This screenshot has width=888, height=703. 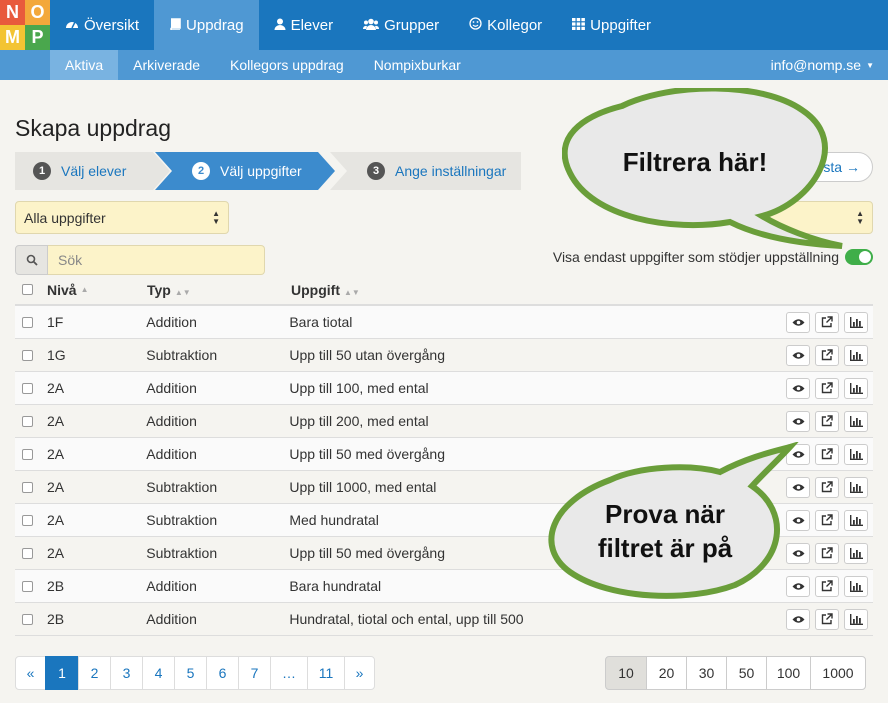 I want to click on nav-item-grupper: Grupper, so click(x=401, y=25).